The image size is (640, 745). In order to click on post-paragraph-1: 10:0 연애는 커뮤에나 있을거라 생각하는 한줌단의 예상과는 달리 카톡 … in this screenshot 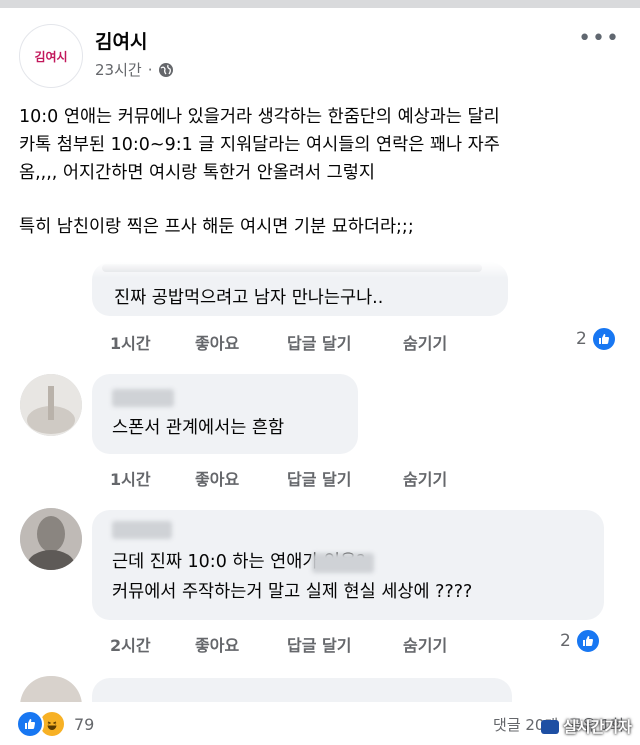, I will do `click(259, 145)`.